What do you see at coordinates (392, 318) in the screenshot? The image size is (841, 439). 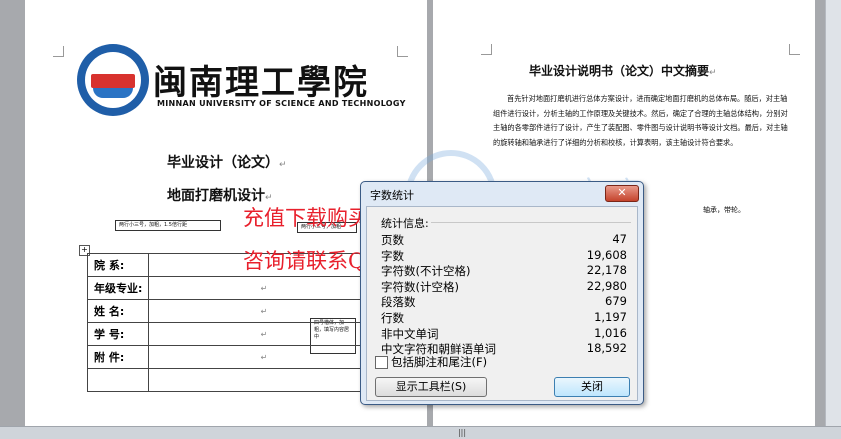 I see `stat-name: 行数` at bounding box center [392, 318].